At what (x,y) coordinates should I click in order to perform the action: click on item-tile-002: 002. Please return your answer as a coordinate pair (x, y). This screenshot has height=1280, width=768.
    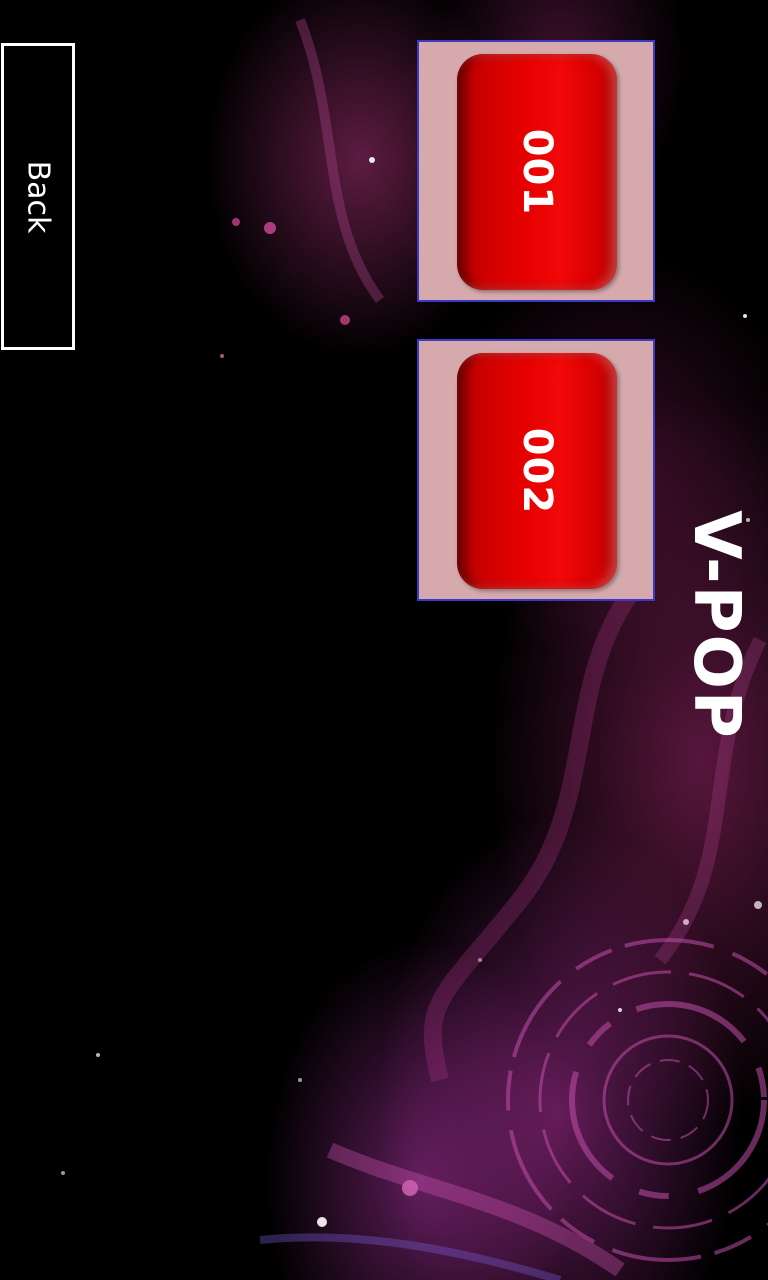
    Looking at the image, I should click on (536, 470).